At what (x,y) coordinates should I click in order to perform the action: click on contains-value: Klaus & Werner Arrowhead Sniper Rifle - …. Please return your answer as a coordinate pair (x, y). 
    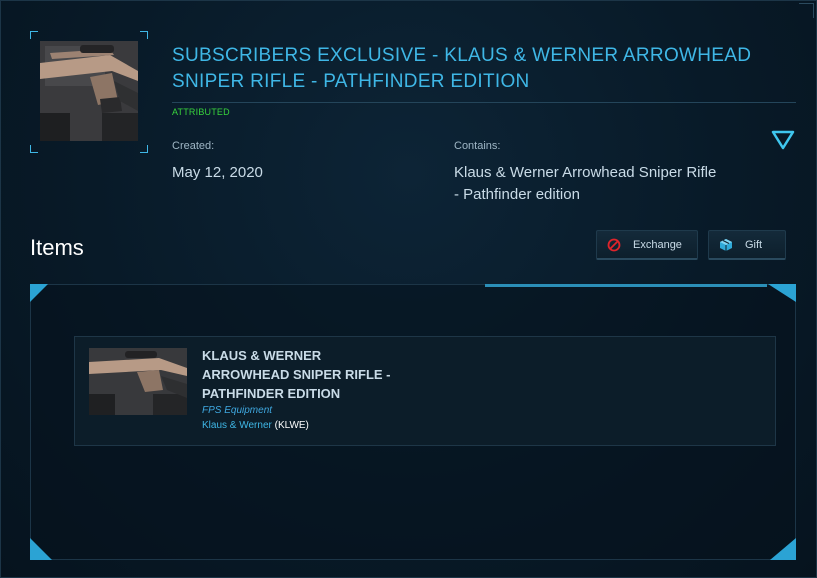
    Looking at the image, I should click on (585, 183).